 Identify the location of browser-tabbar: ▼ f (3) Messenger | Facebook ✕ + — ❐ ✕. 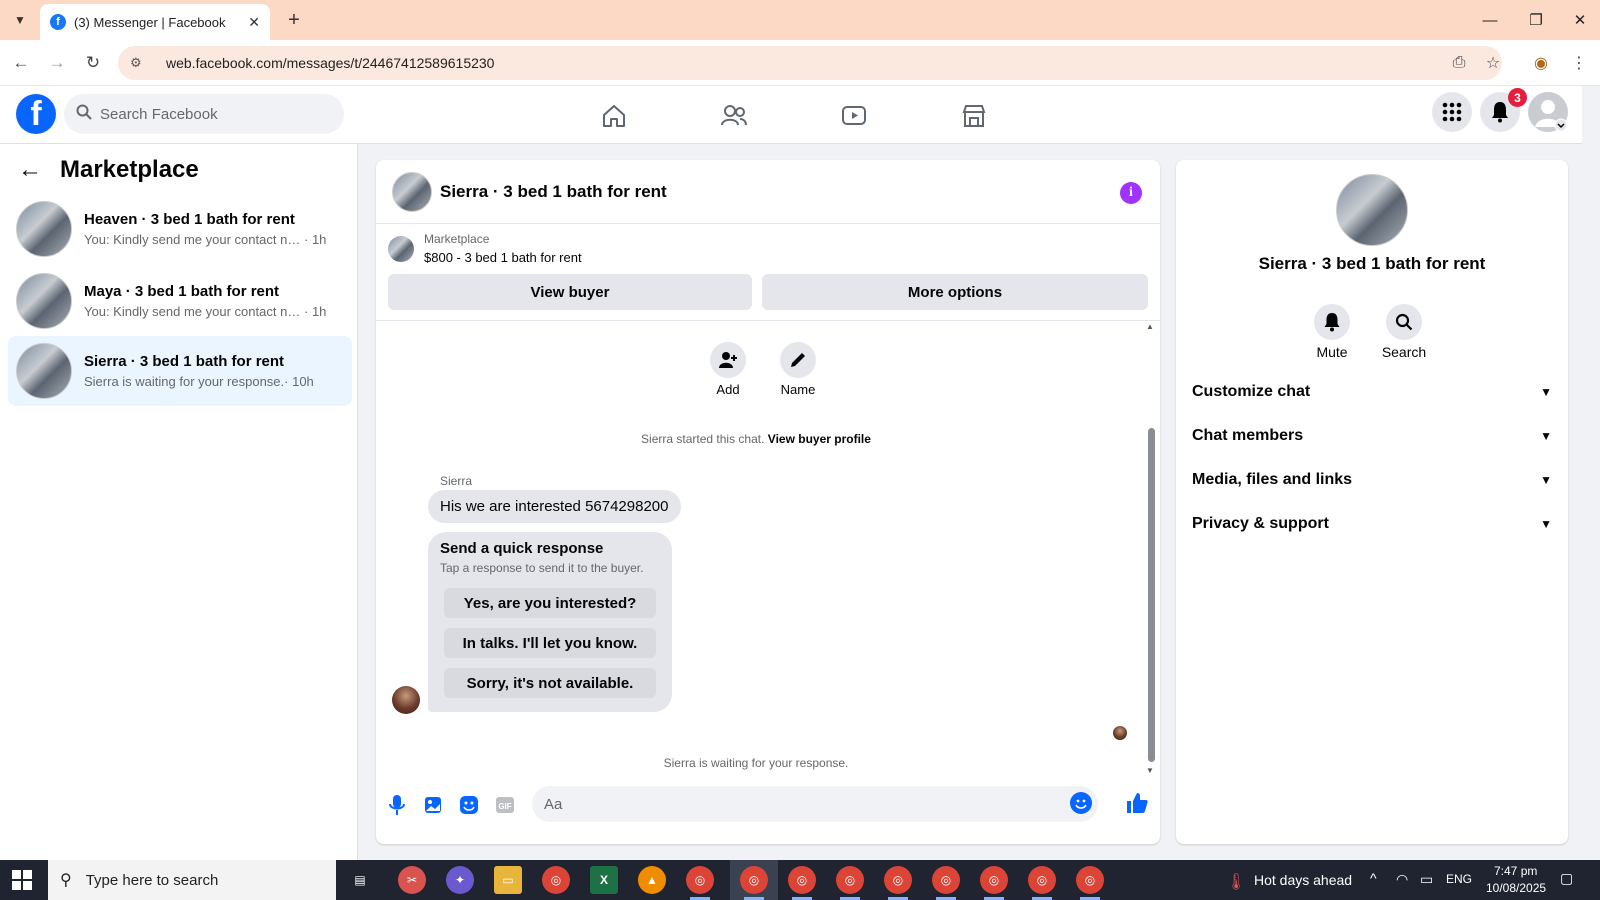
(800, 20).